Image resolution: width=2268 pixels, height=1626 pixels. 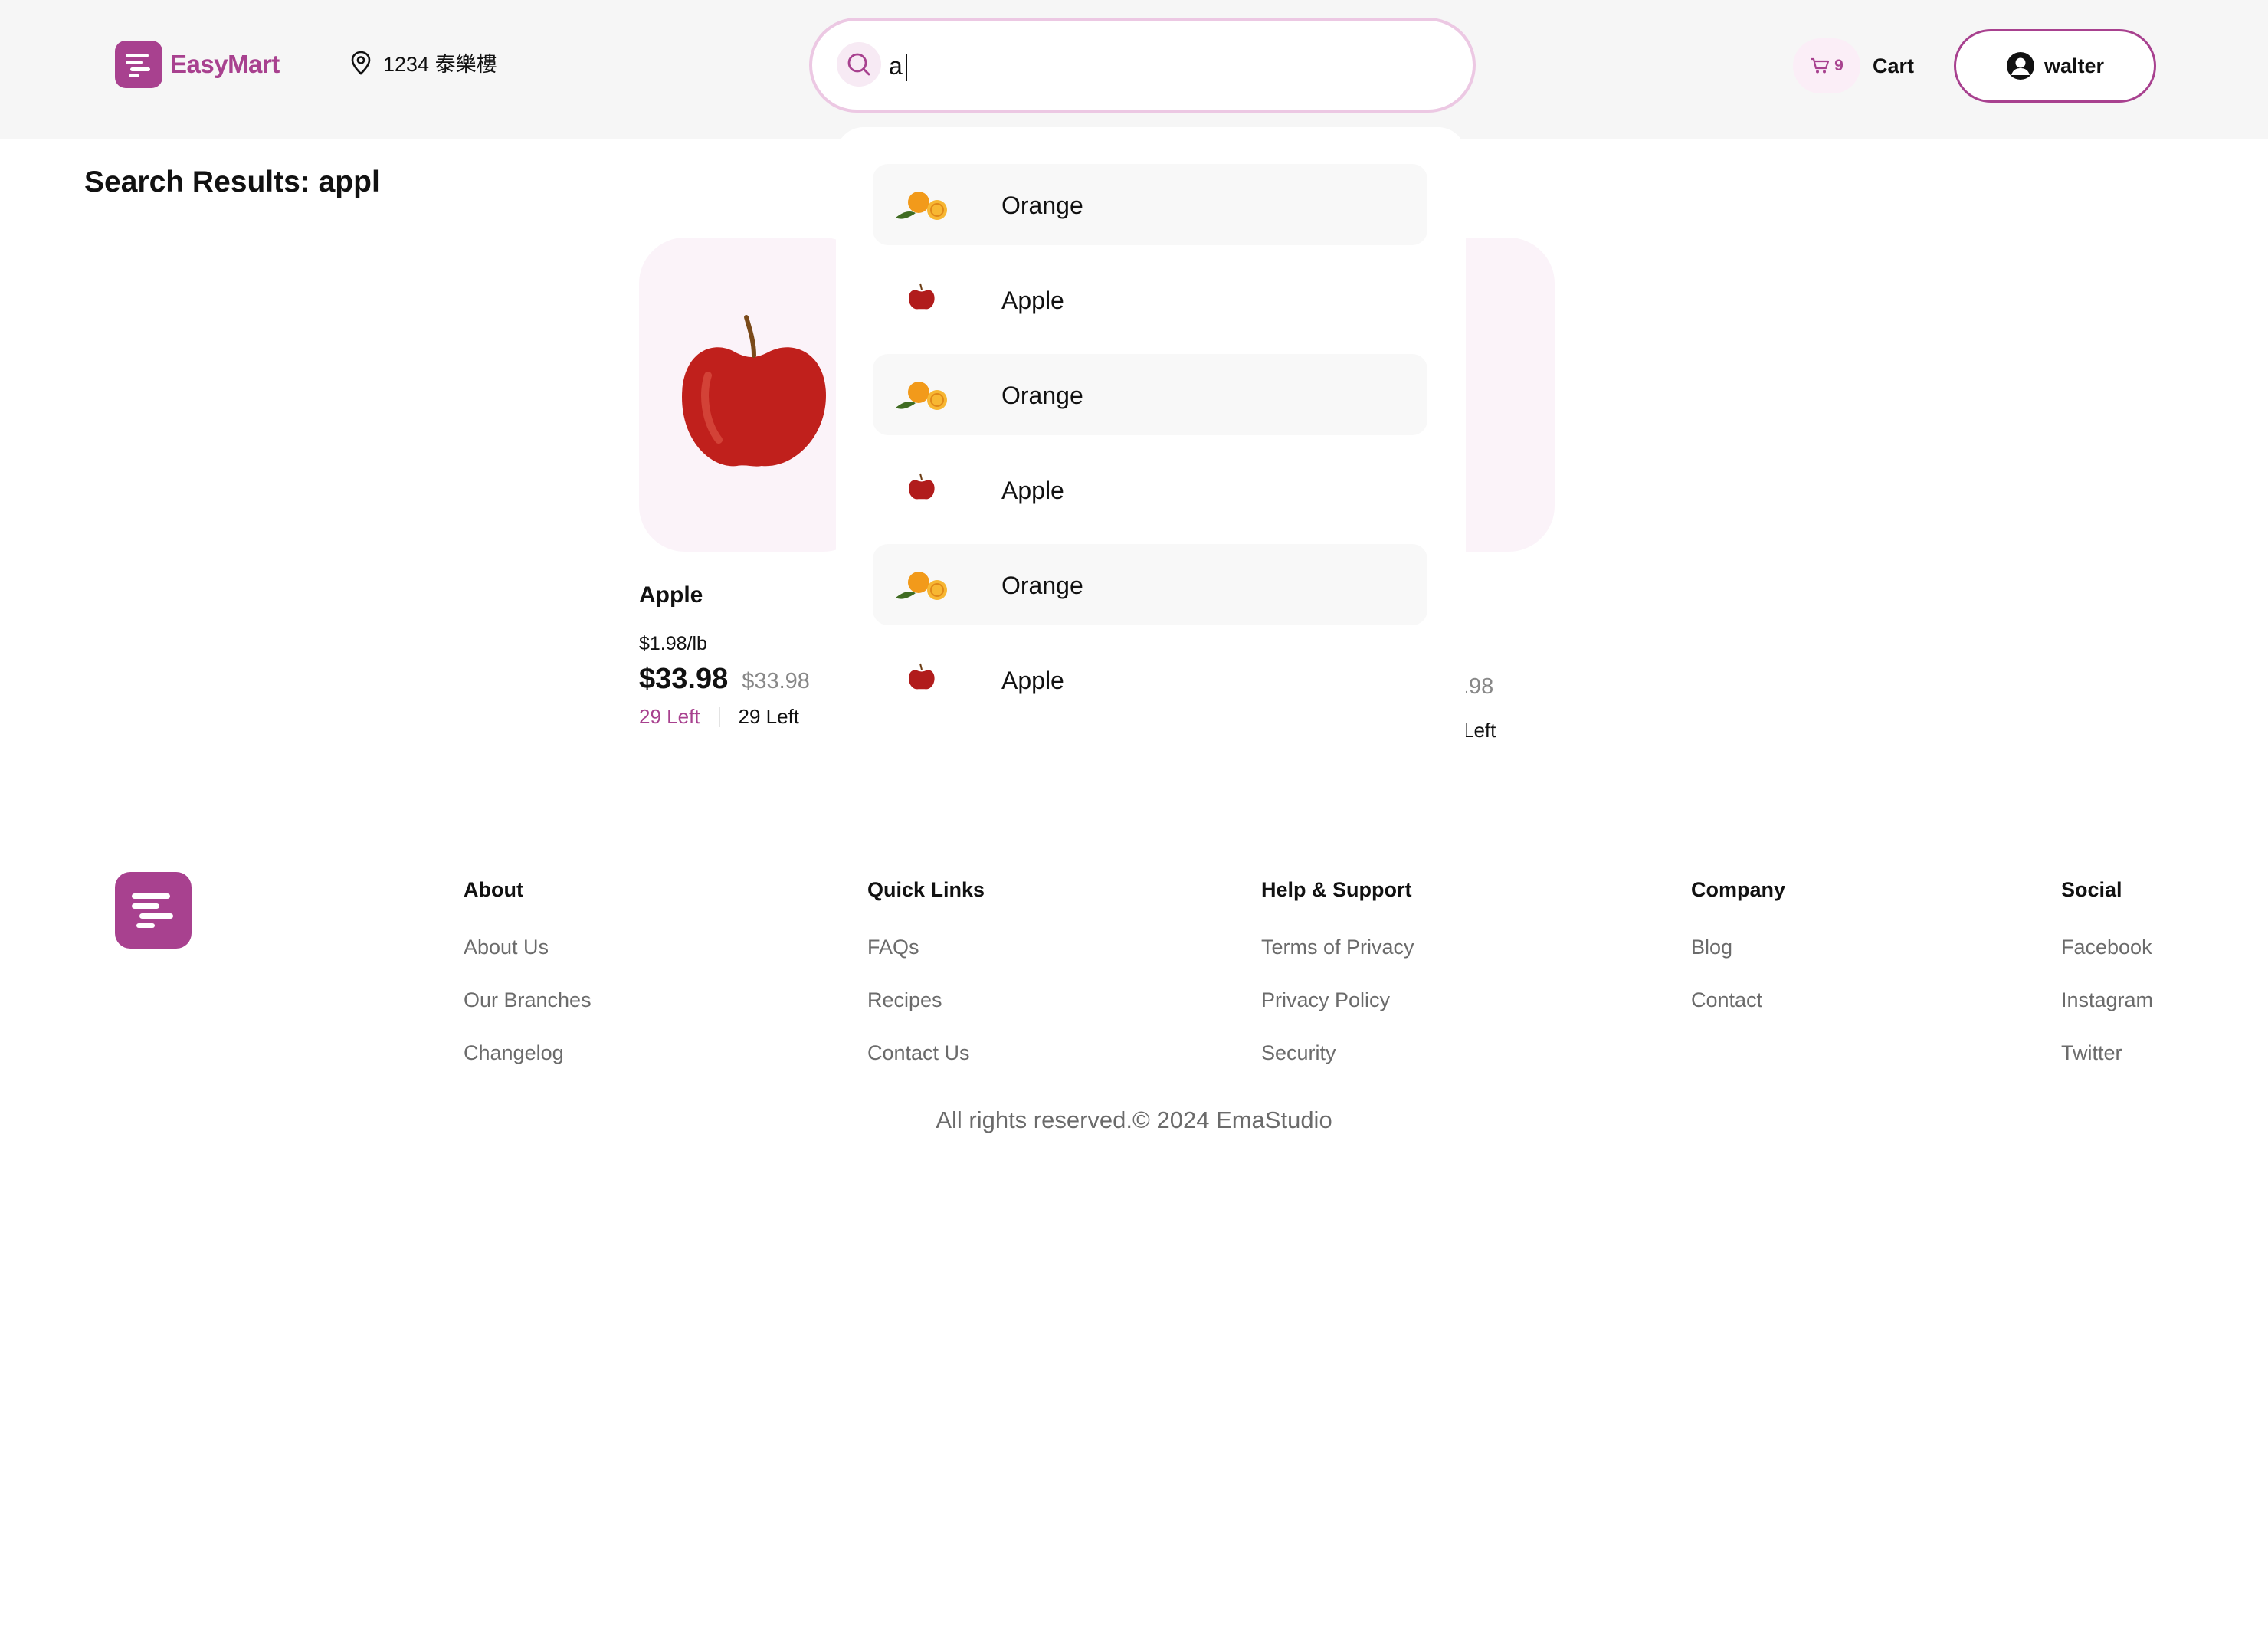 What do you see at coordinates (926, 1053) in the screenshot?
I see `footer-link: Contact Us` at bounding box center [926, 1053].